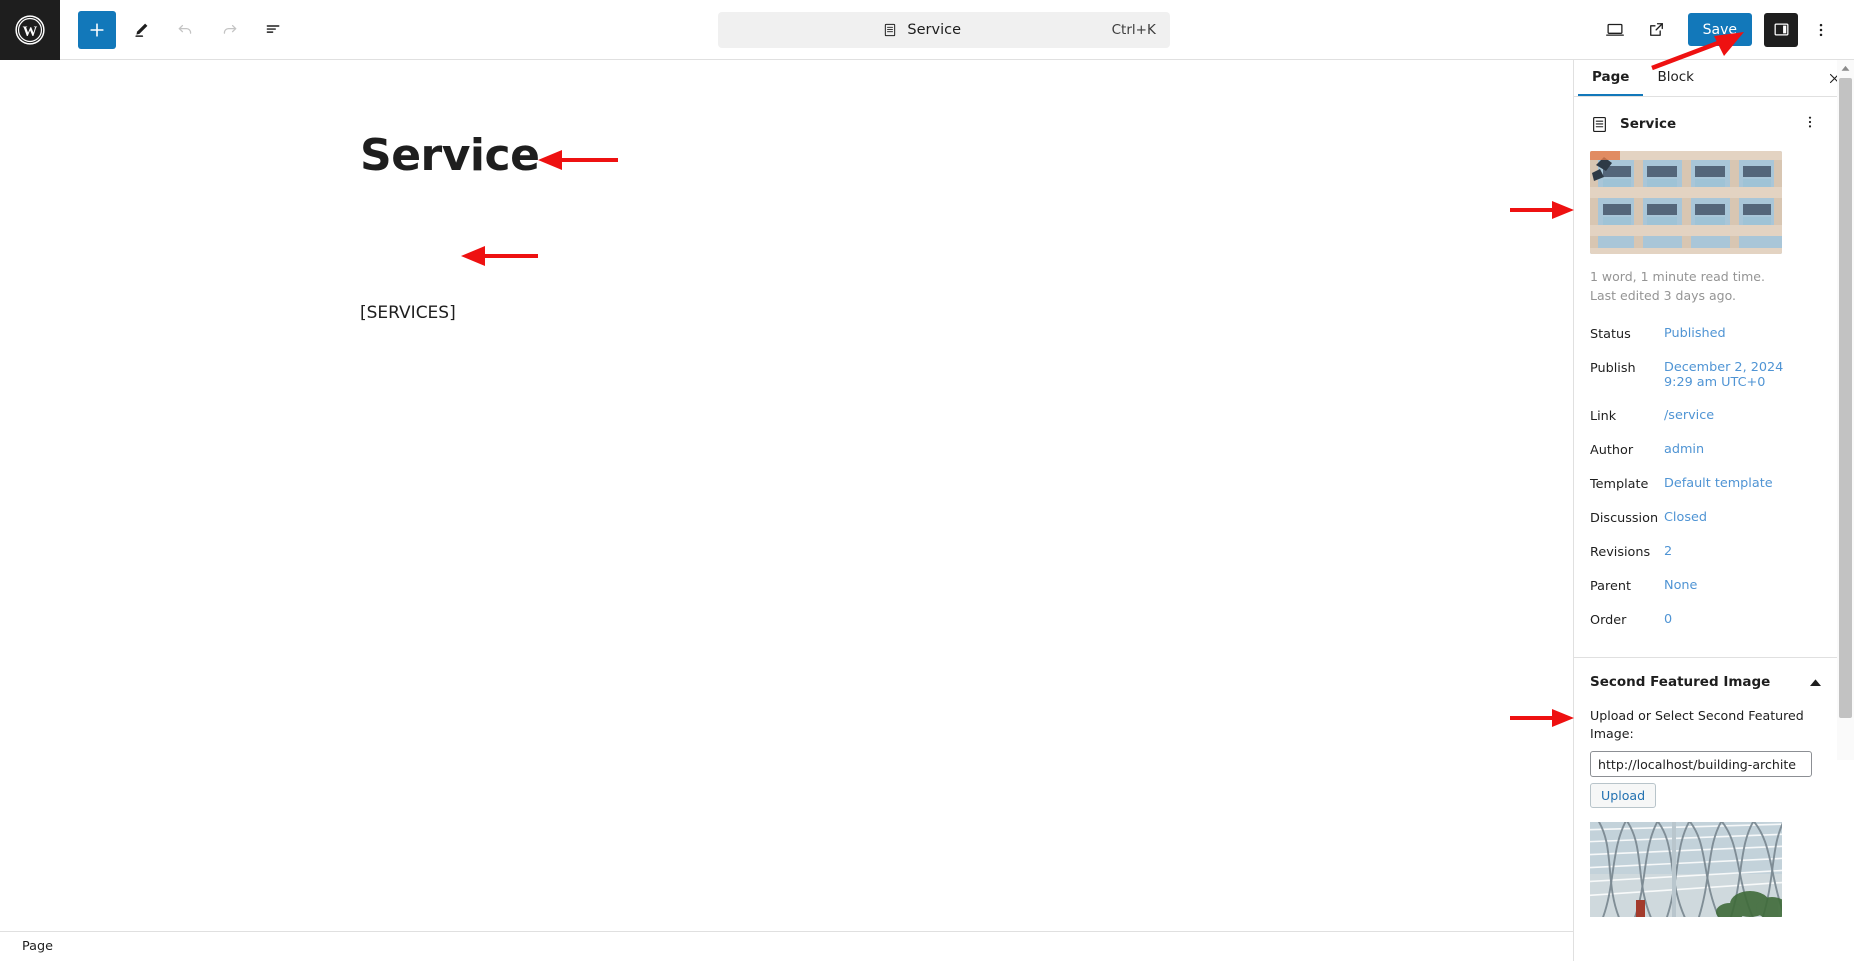 This screenshot has width=1854, height=961. I want to click on field-publish: Publish December 2, 2024 9:29 am UTC+0, so click(1706, 375).